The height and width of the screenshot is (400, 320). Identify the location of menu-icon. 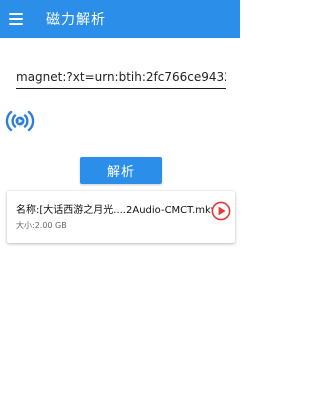
(17, 19).